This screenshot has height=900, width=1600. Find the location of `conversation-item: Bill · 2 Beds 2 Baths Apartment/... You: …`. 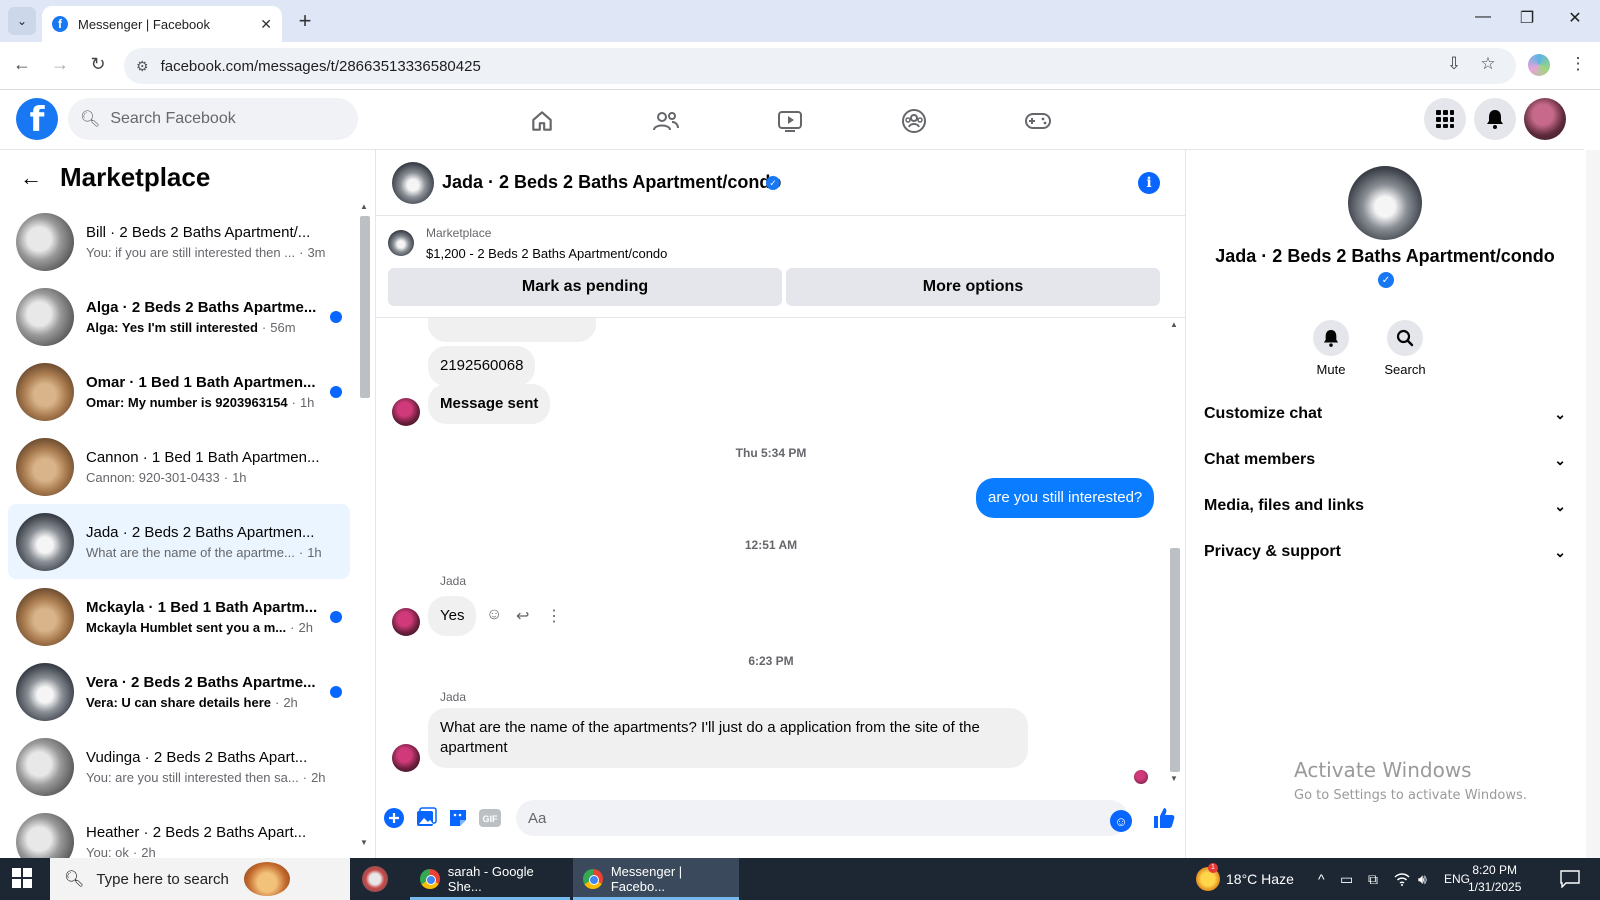

conversation-item: Bill · 2 Beds 2 Baths Apartment/... You: … is located at coordinates (179, 241).